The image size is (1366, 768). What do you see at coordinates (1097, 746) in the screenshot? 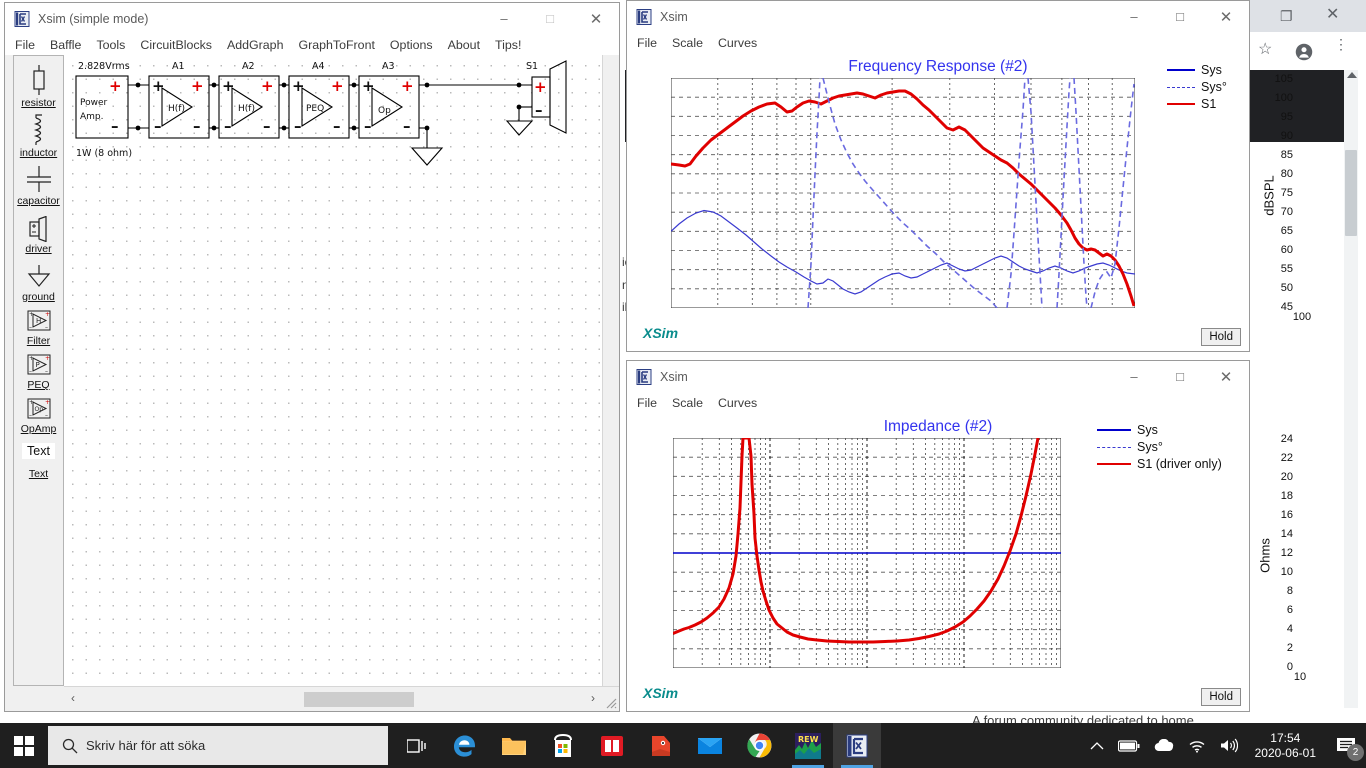
I see `show-hidden-icons-chevron` at bounding box center [1097, 746].